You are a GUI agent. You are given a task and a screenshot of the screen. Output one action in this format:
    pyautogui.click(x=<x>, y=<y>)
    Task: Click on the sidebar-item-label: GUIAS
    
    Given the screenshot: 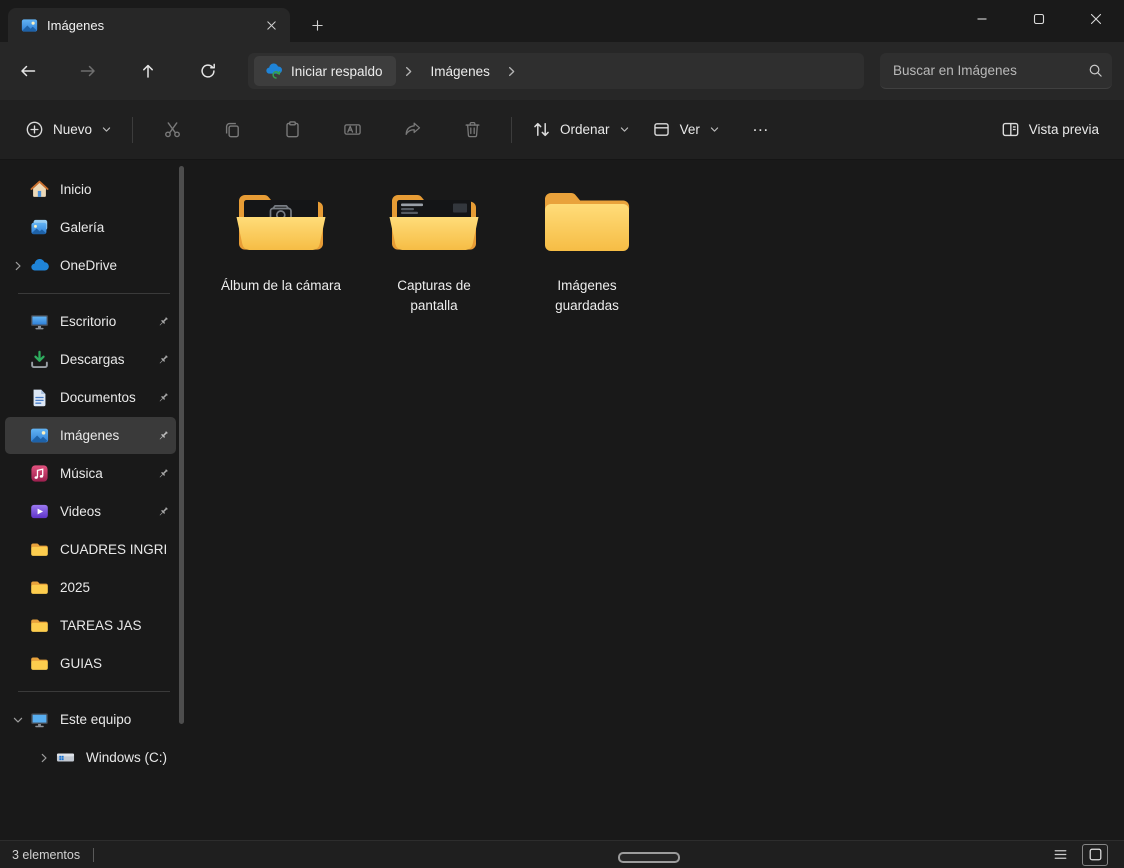 What is the action you would take?
    pyautogui.click(x=81, y=663)
    